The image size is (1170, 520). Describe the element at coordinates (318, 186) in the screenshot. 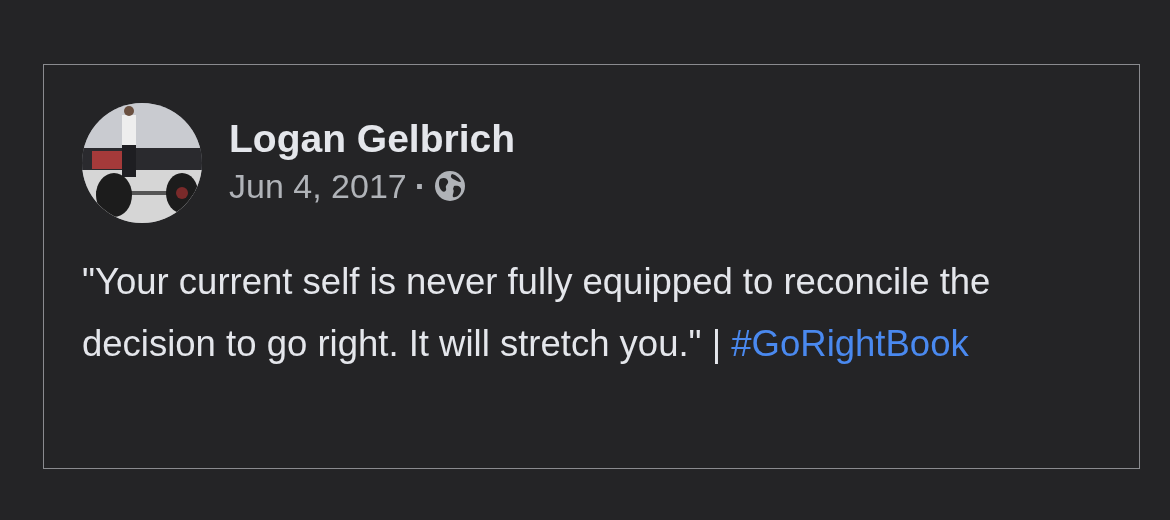

I see `post-date: Jun 4, 2017` at that location.